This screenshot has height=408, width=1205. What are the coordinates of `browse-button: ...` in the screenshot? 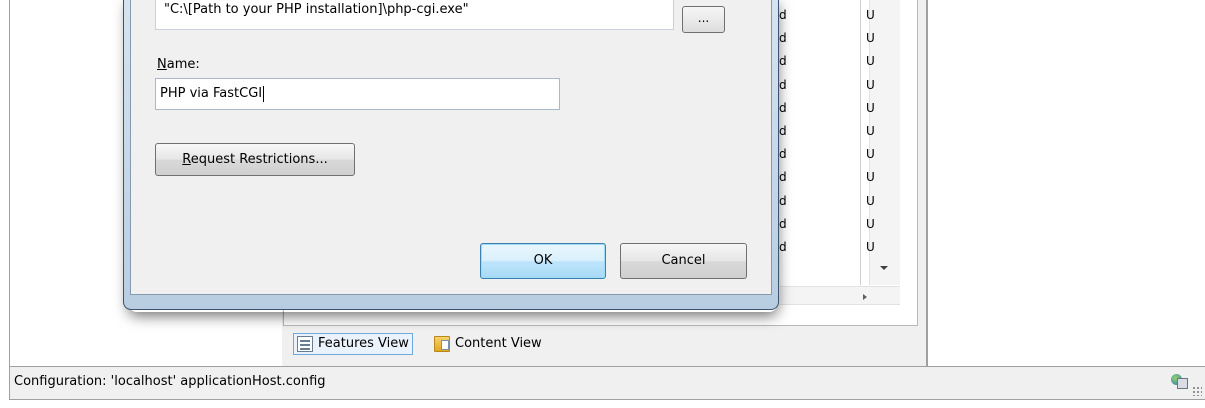 It's located at (703, 19).